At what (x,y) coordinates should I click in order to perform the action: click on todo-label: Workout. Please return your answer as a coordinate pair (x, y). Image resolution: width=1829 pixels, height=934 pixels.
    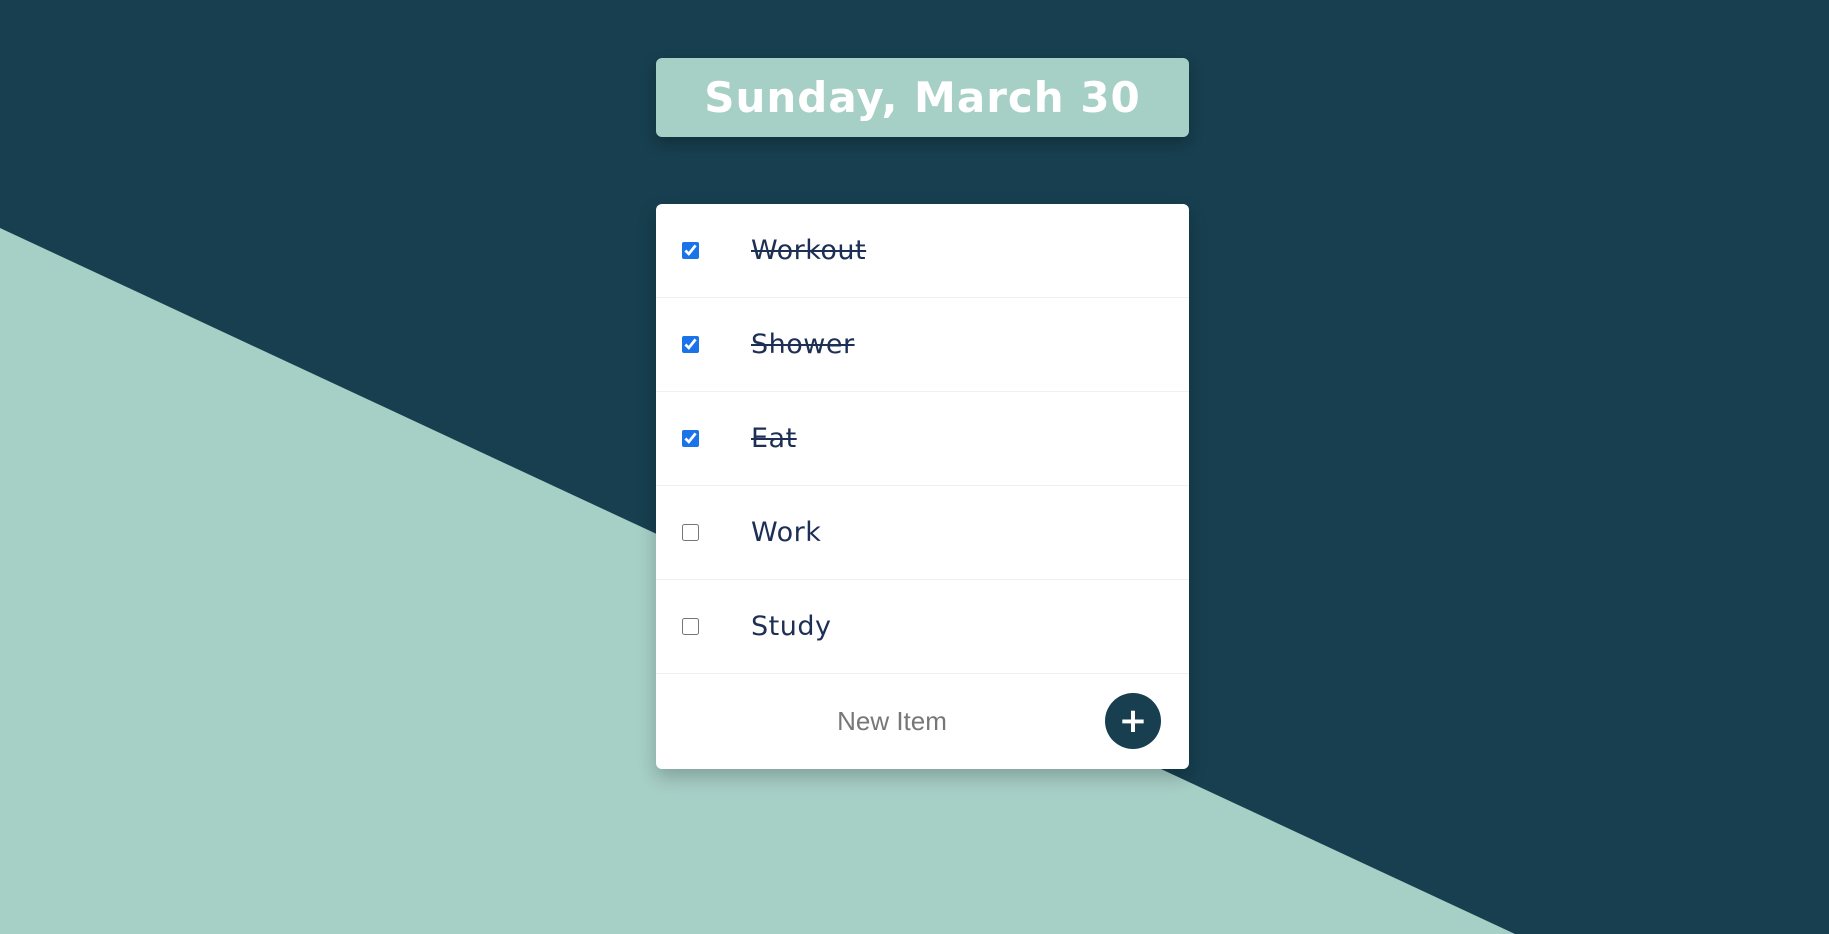
    Looking at the image, I should click on (809, 250).